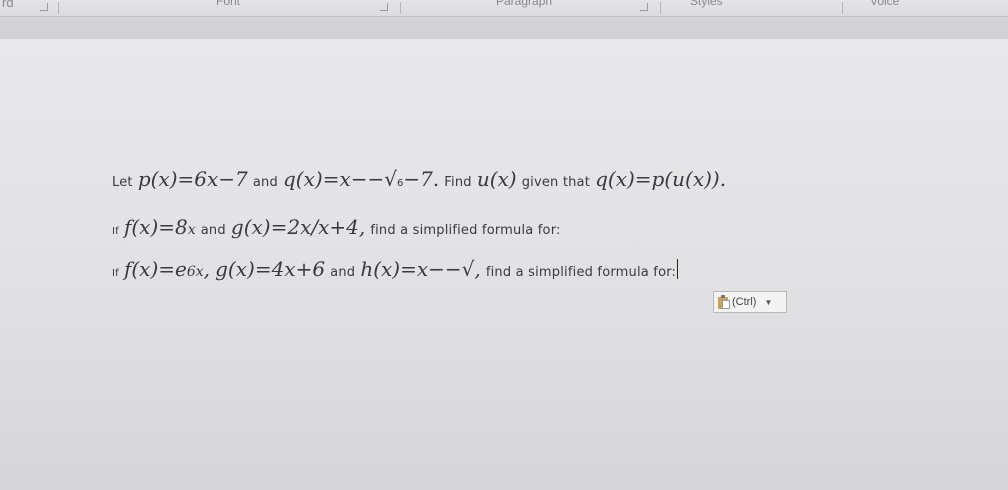  Describe the element at coordinates (504, 28) in the screenshot. I see `ruler-strip` at that location.